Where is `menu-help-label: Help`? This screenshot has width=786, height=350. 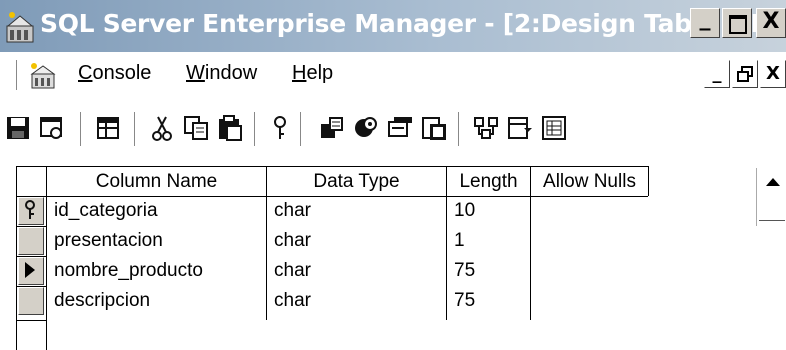 menu-help-label: Help is located at coordinates (313, 73).